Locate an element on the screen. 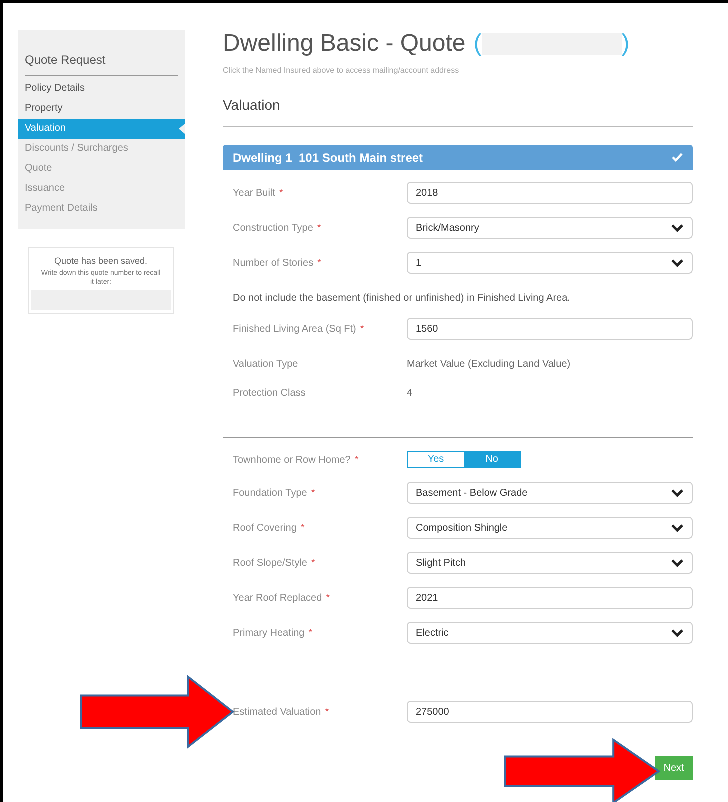 The width and height of the screenshot is (728, 802). section-heading: Valuation is located at coordinates (251, 105).